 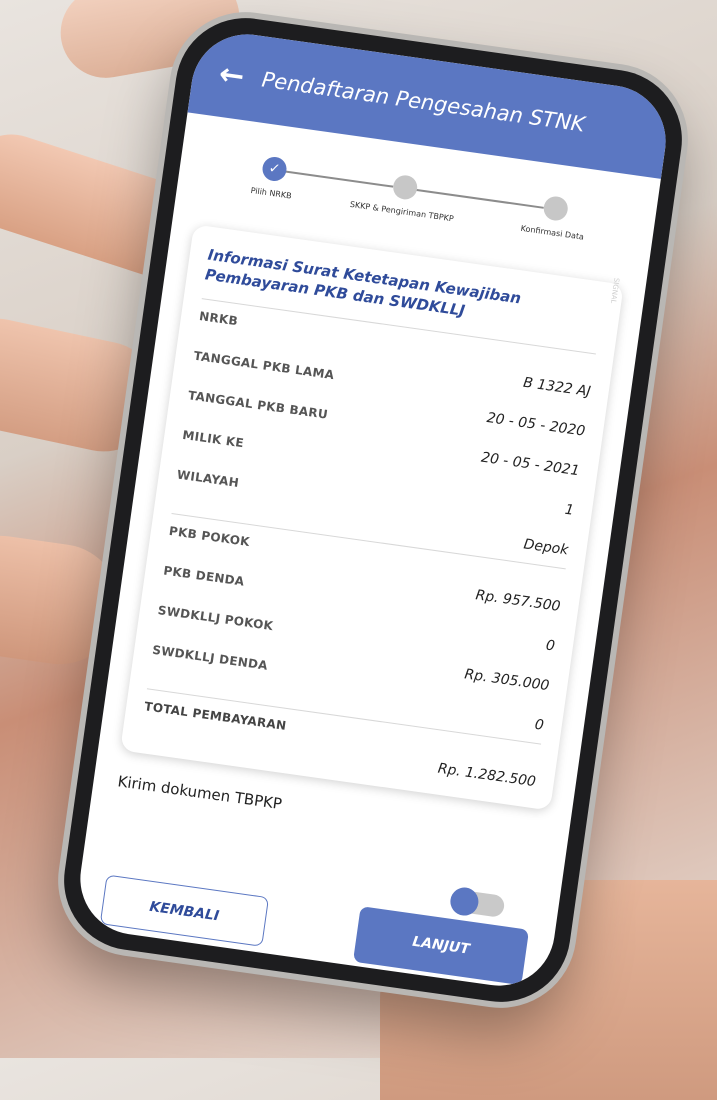 What do you see at coordinates (402, 211) in the screenshot?
I see `step-2-label: SKKP & Pengiriman TBPKP` at bounding box center [402, 211].